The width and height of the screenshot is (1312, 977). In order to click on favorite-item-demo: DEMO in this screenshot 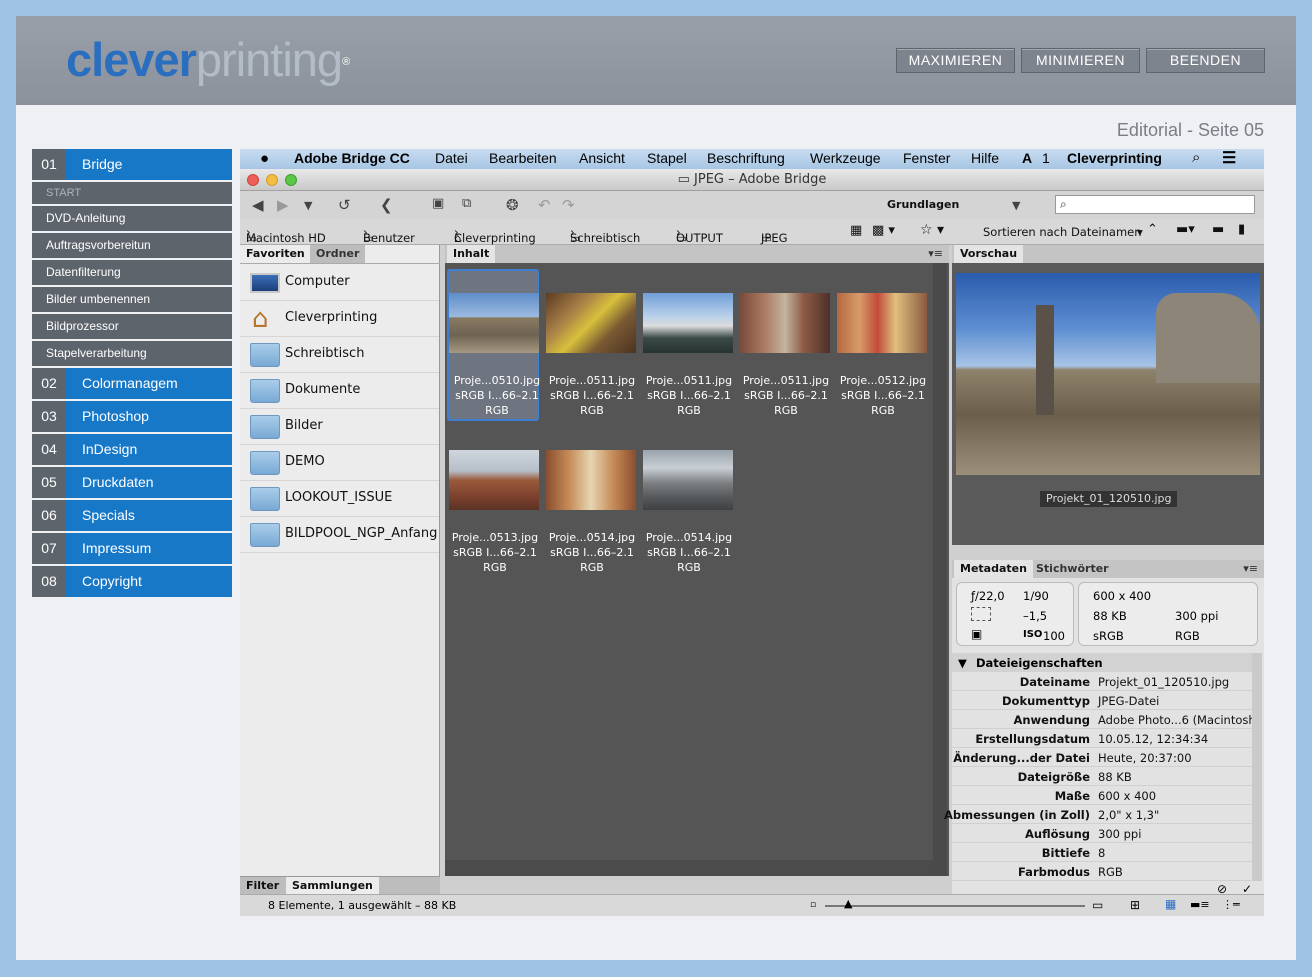, I will do `click(339, 463)`.